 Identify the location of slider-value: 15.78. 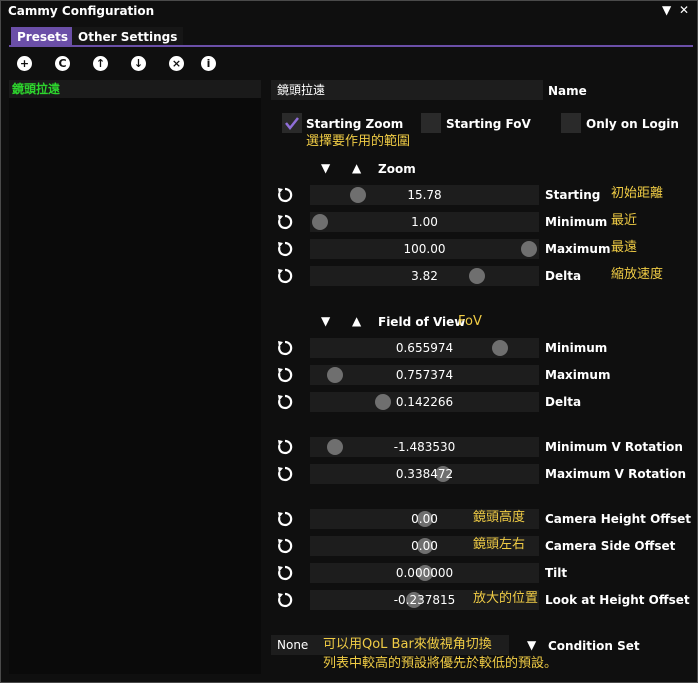
(424, 195).